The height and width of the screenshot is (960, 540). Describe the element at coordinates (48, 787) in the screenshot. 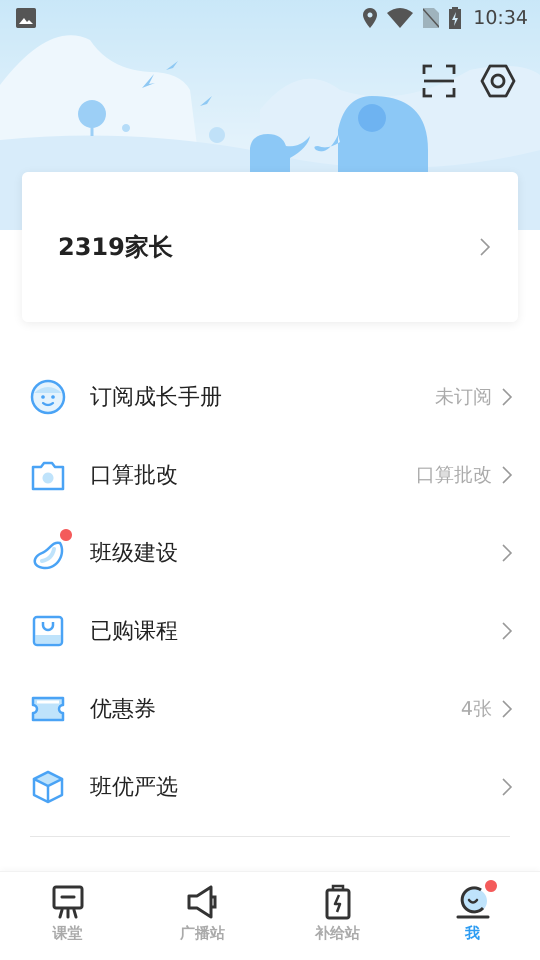

I see `box-icon` at that location.